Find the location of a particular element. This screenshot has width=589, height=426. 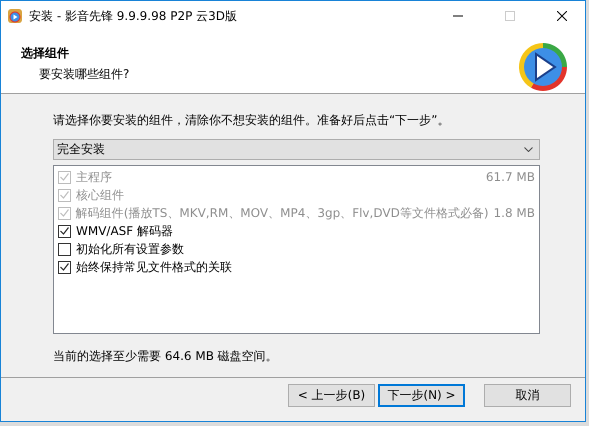

dialog-button: < 上一步(B) is located at coordinates (331, 395).